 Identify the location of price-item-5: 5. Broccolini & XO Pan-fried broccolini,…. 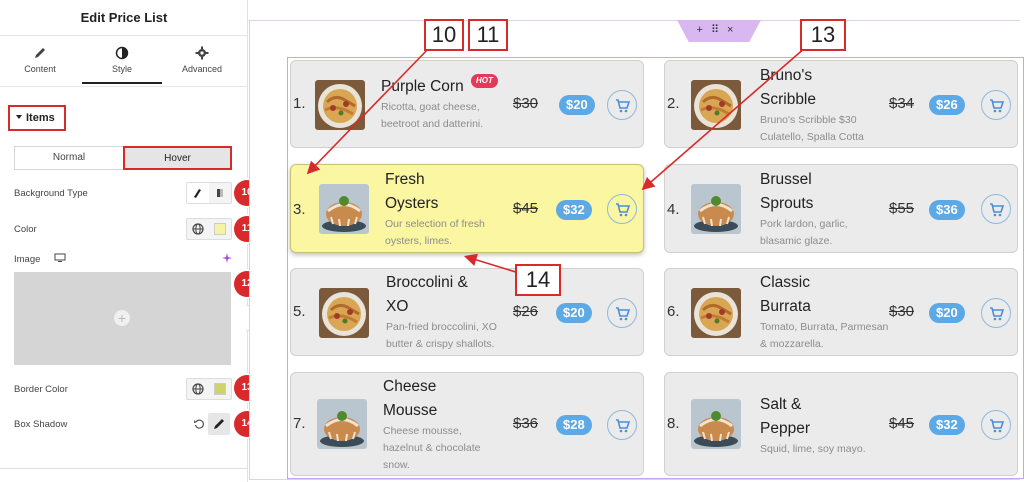
(467, 312).